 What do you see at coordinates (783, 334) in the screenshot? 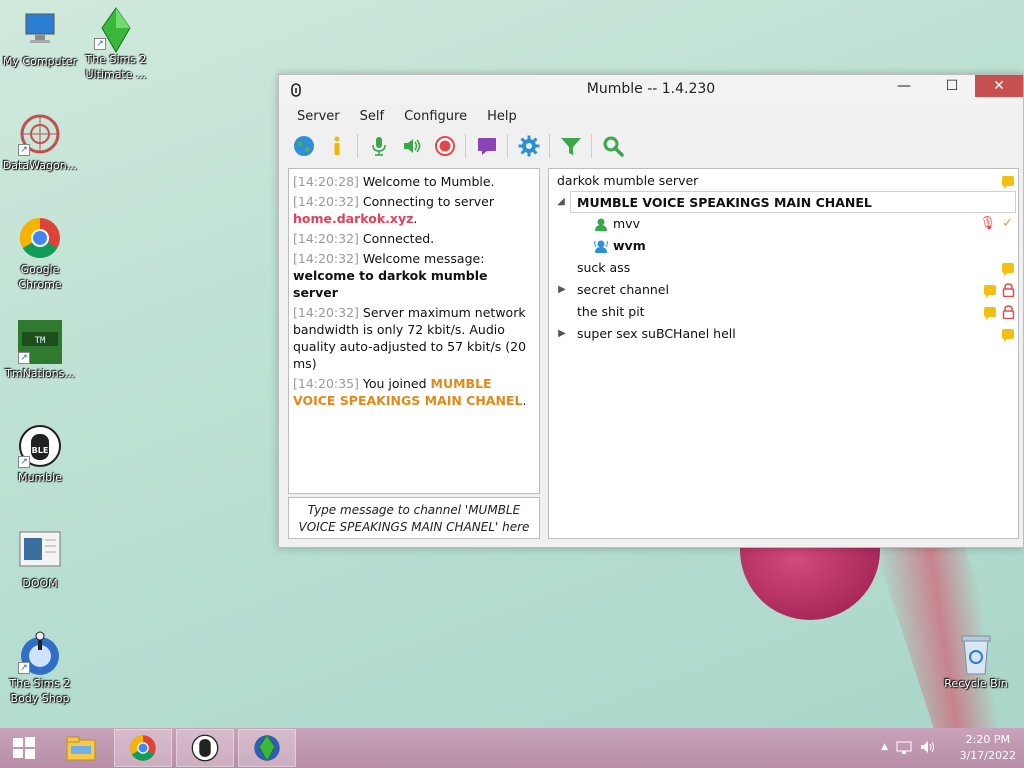
I see `channel-row: ▶ super sex suBCHanel hell` at bounding box center [783, 334].